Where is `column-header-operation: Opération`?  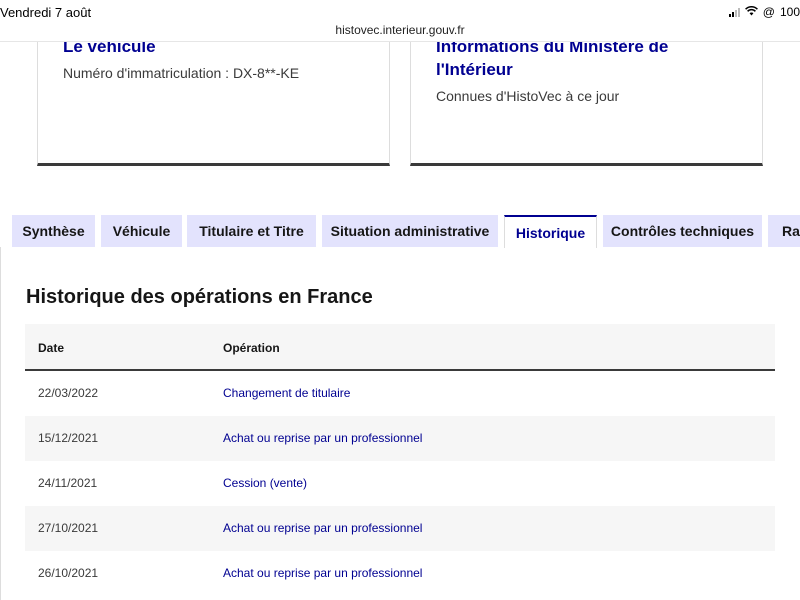
column-header-operation: Opération is located at coordinates (251, 348).